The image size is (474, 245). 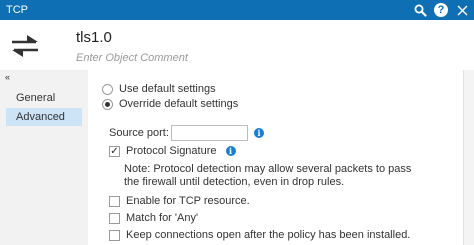 I want to click on sidebar-item-general: General, so click(x=44, y=98).